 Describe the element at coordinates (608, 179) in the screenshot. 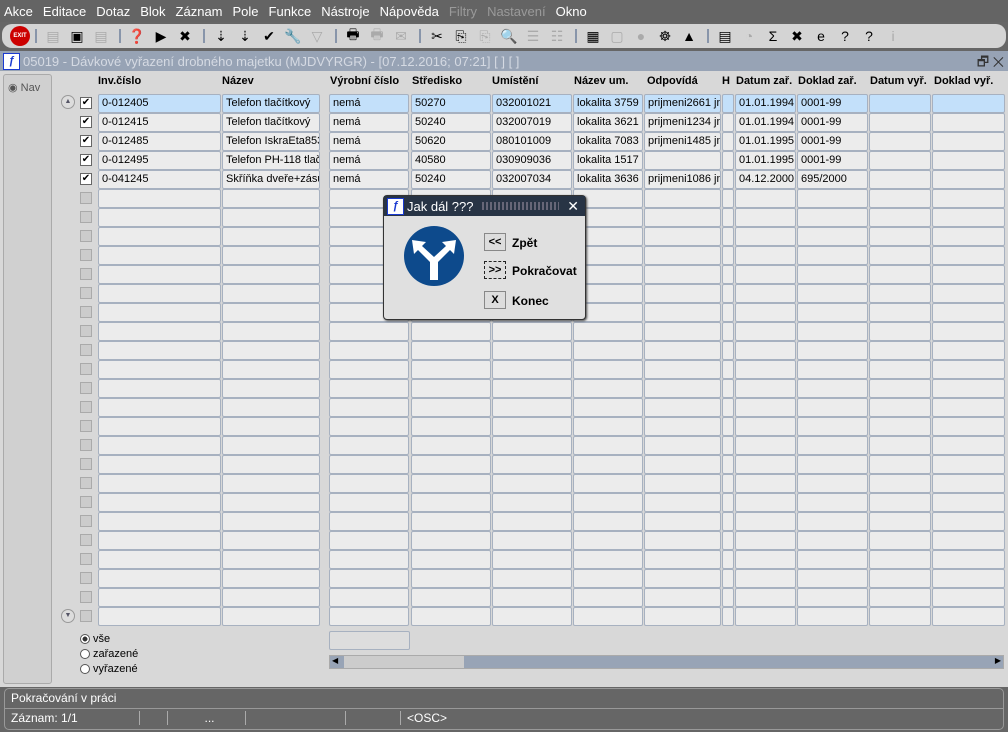

I see `grid-cell: lokalita 3636` at that location.